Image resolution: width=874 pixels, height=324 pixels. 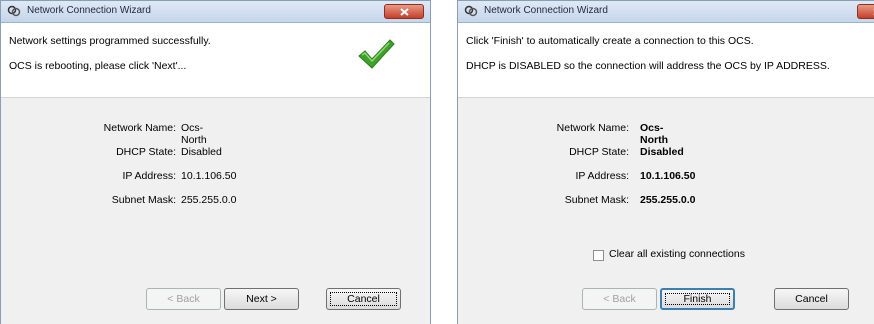 What do you see at coordinates (598, 255) in the screenshot?
I see `clear-connections-checkbox` at bounding box center [598, 255].